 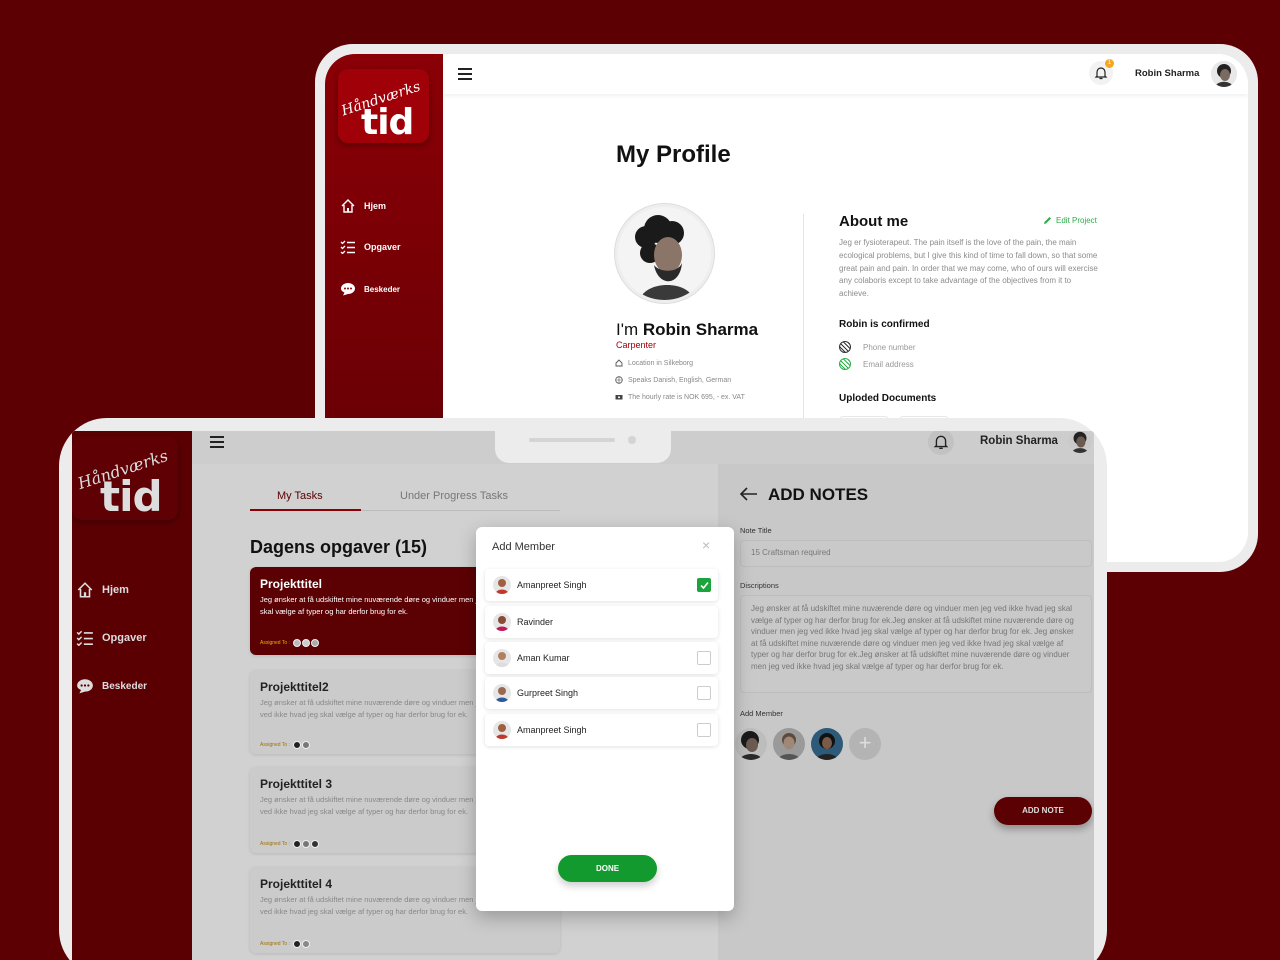 I want to click on modal-title: Add Member, so click(x=523, y=547).